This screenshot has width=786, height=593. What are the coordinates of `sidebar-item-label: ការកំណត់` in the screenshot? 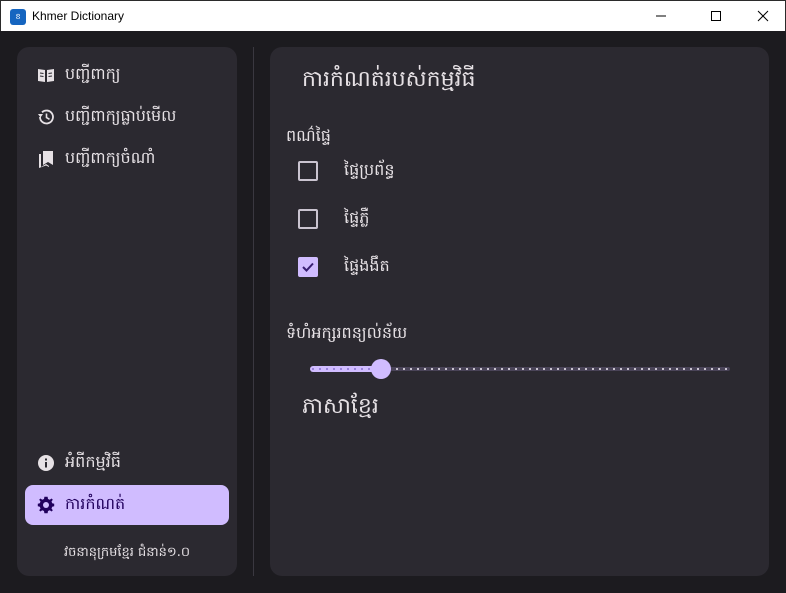 It's located at (95, 503).